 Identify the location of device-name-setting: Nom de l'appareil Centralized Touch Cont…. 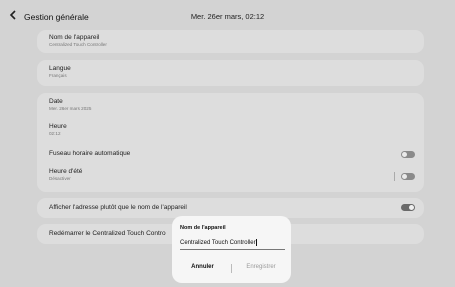
(230, 41).